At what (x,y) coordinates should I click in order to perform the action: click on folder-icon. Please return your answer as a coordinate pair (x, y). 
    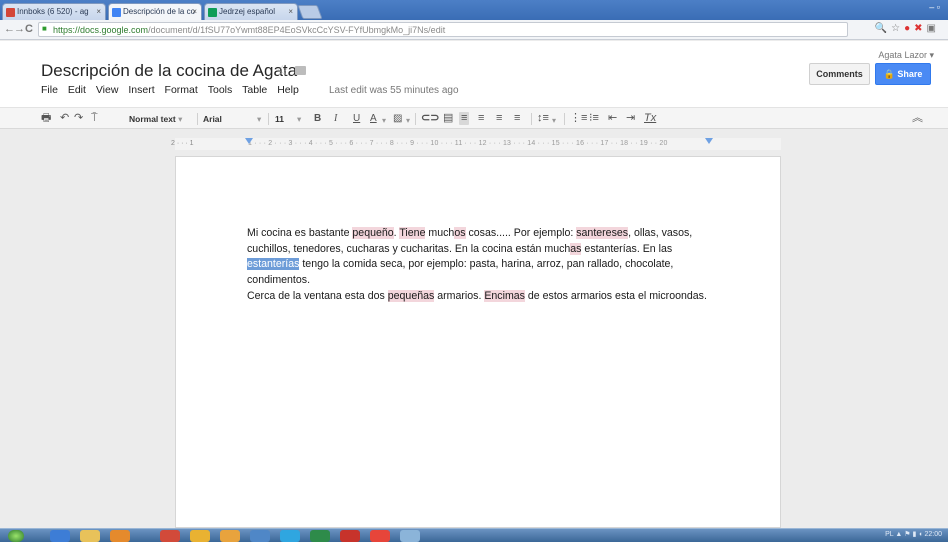
    Looking at the image, I should click on (300, 70).